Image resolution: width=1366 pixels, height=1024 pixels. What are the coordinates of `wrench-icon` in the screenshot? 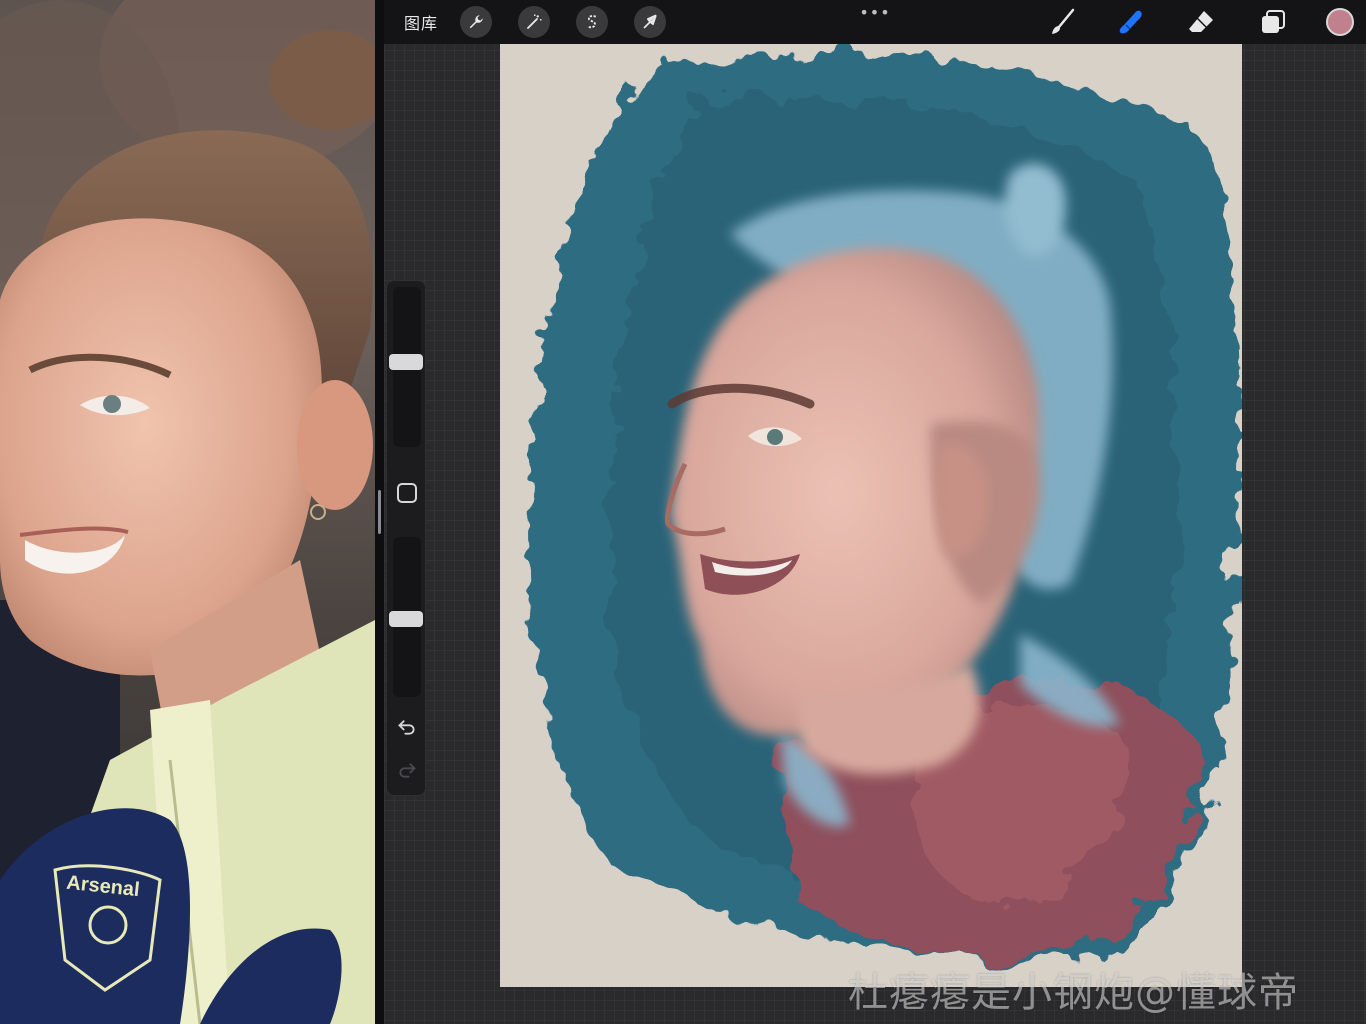 It's located at (476, 22).